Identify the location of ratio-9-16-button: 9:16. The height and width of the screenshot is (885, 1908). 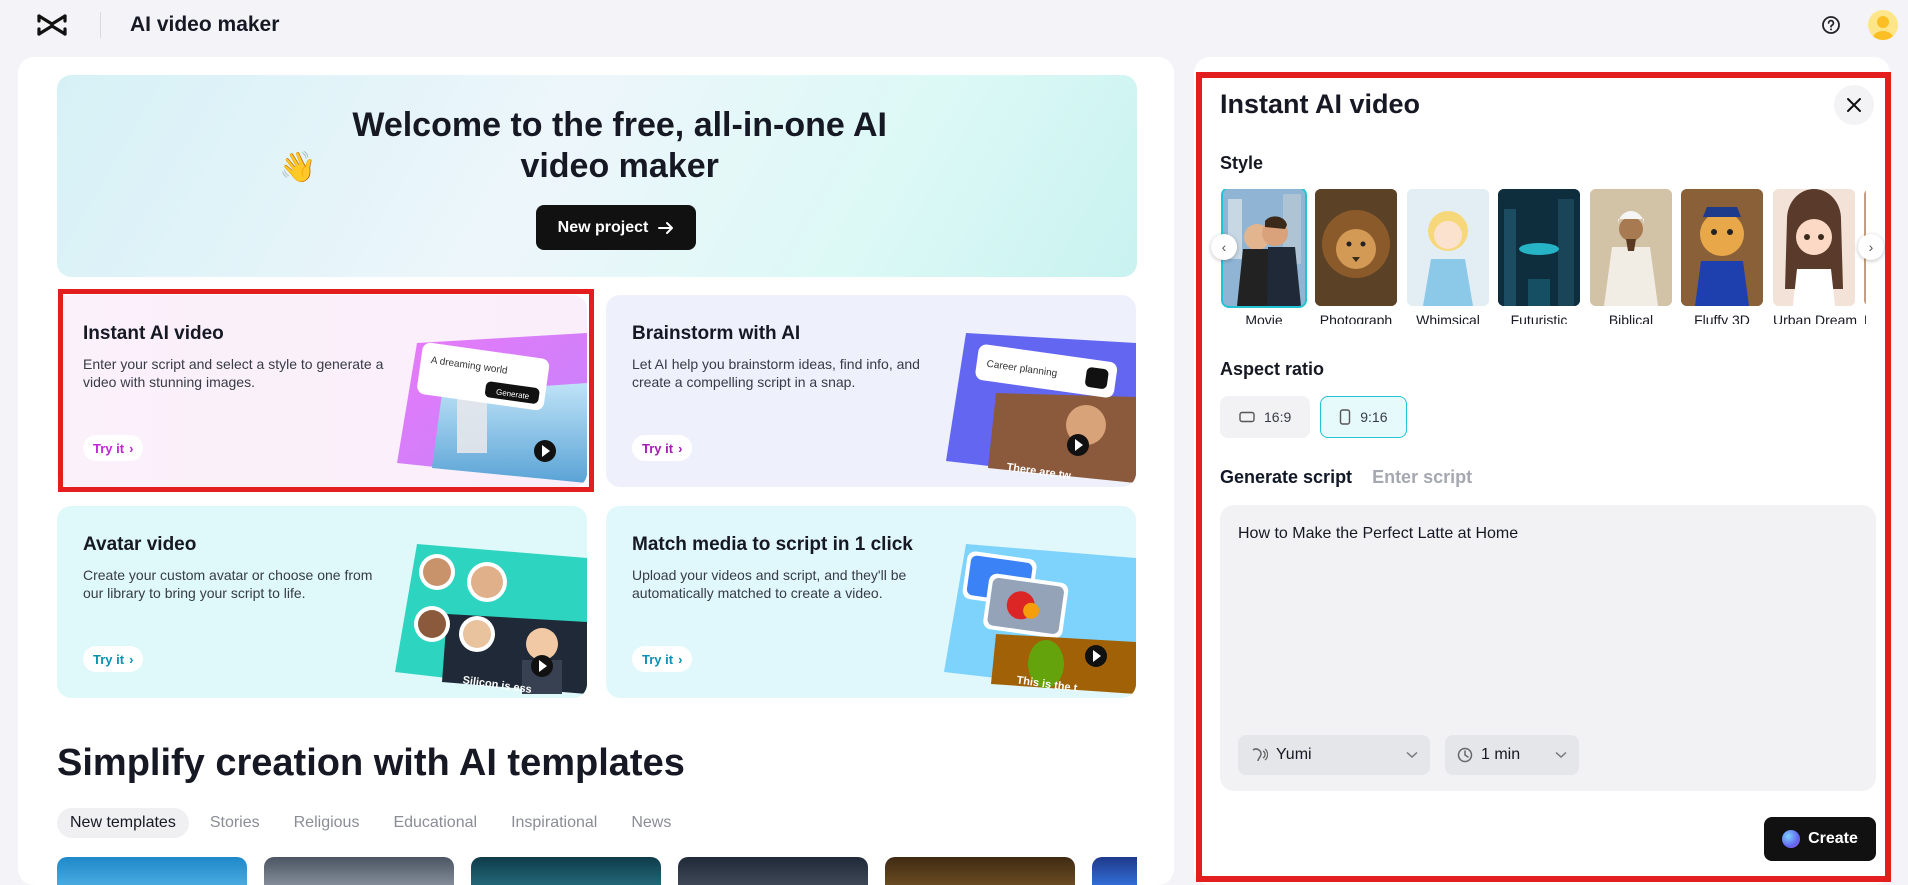
(1363, 417).